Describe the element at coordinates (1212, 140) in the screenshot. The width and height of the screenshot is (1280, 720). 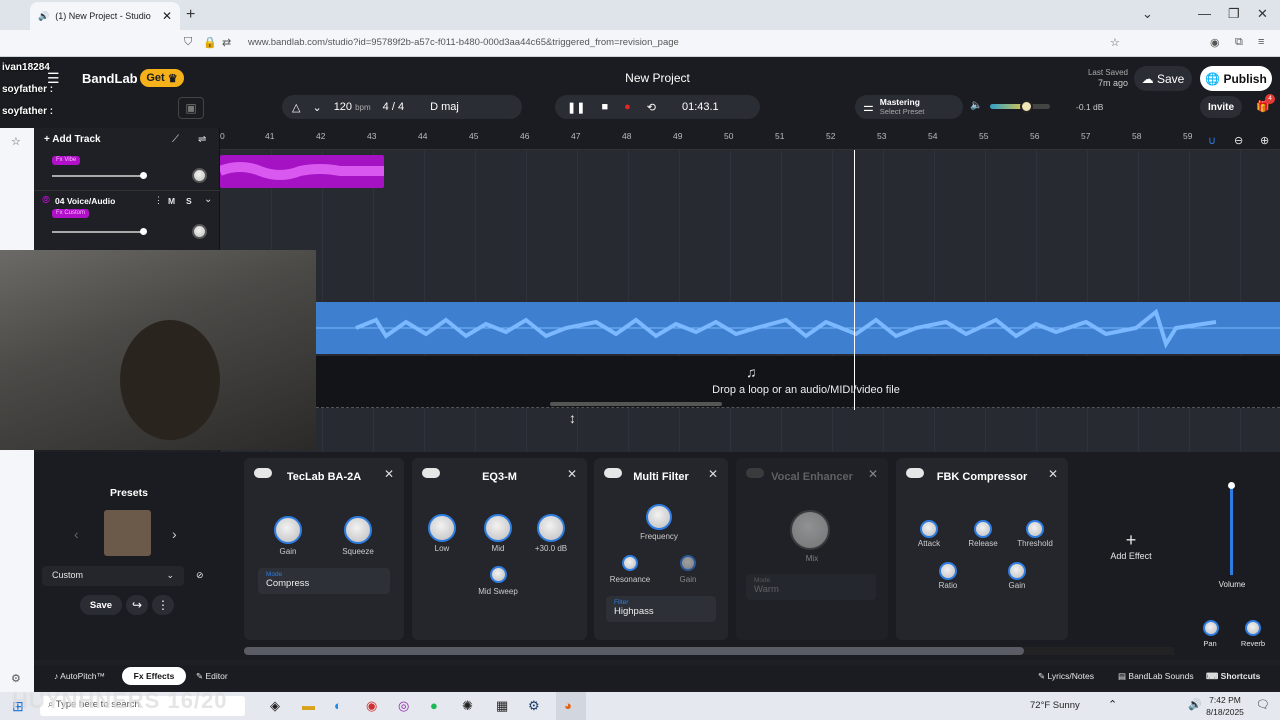
I see `snap-magnet-icon: ∪` at that location.